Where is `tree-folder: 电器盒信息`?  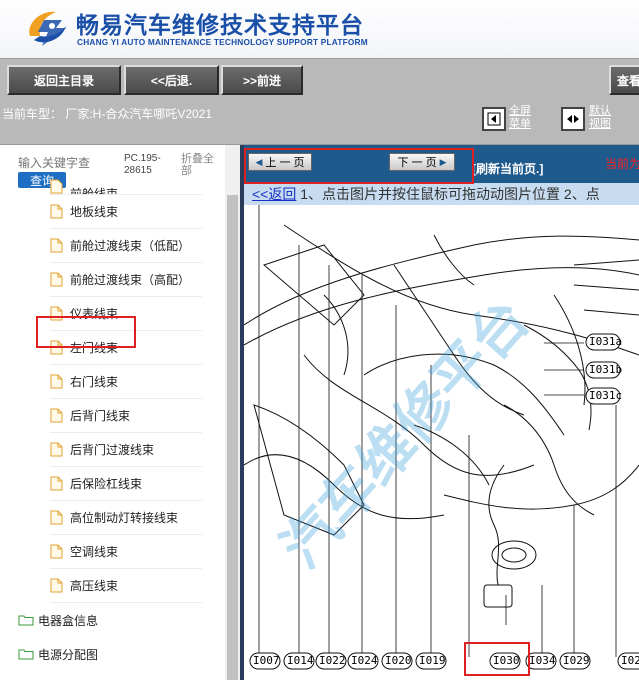
tree-folder: 电器盒信息 is located at coordinates (58, 620).